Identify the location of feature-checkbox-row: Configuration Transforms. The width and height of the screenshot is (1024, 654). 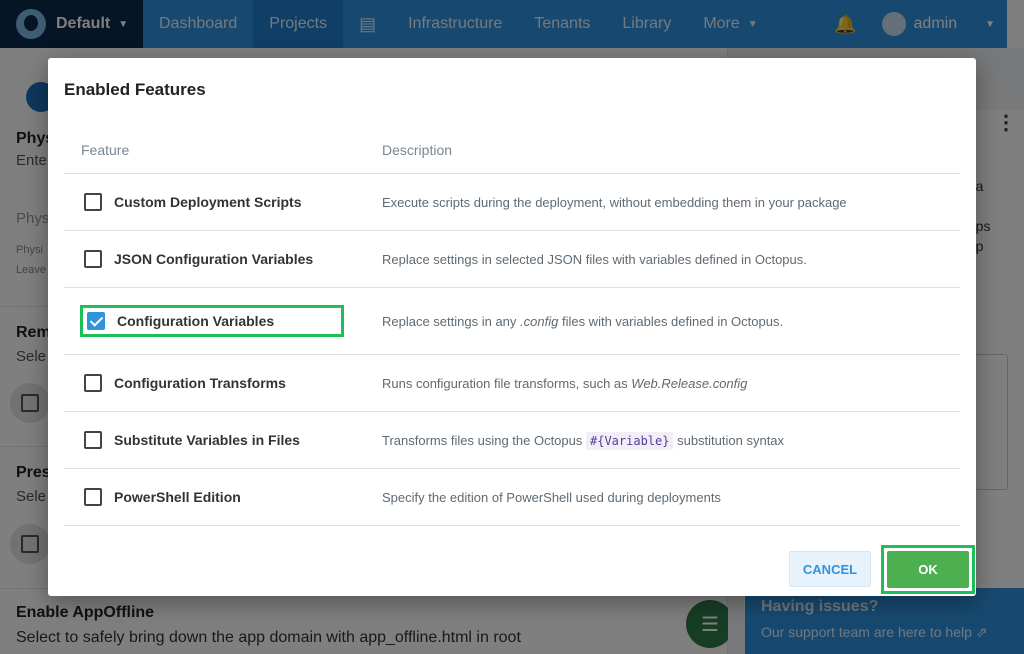
(223, 383).